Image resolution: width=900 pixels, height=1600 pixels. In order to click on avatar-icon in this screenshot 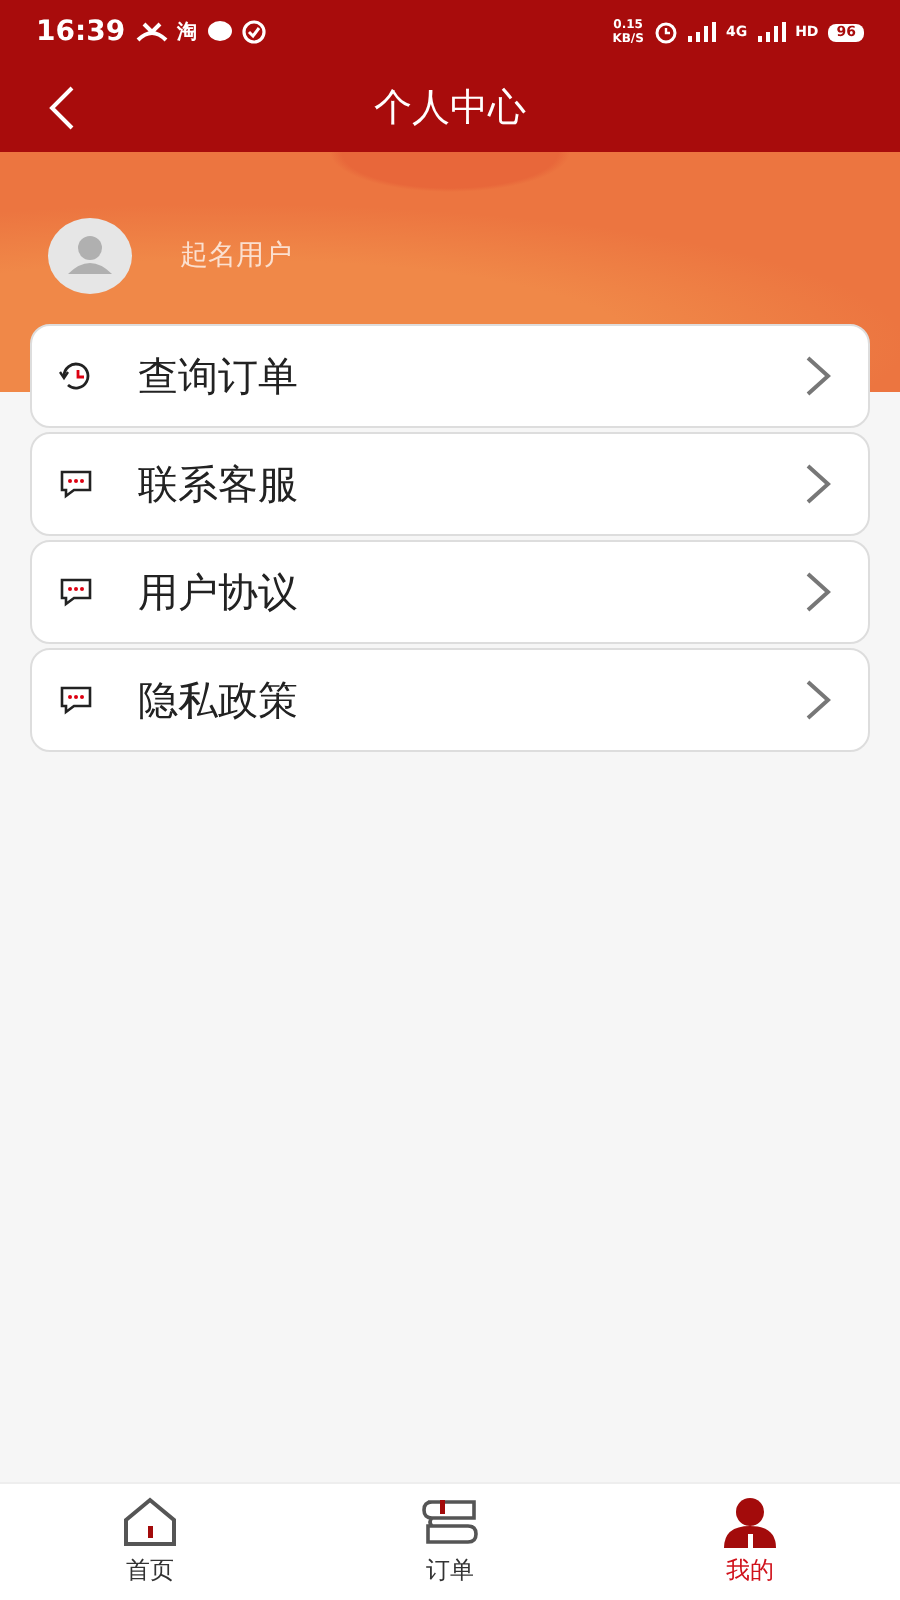, I will do `click(90, 256)`.